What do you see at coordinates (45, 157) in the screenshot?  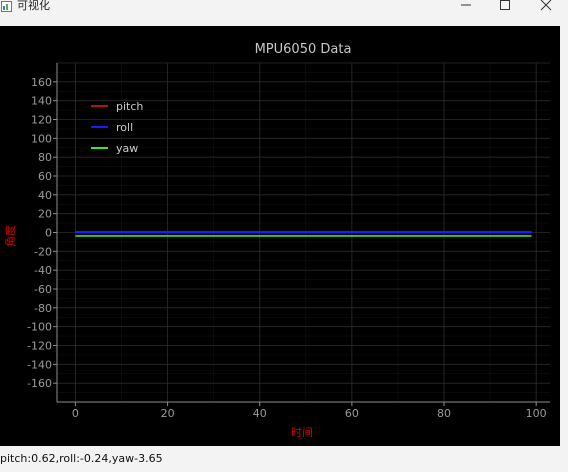 I see `y-tick-label: 80` at bounding box center [45, 157].